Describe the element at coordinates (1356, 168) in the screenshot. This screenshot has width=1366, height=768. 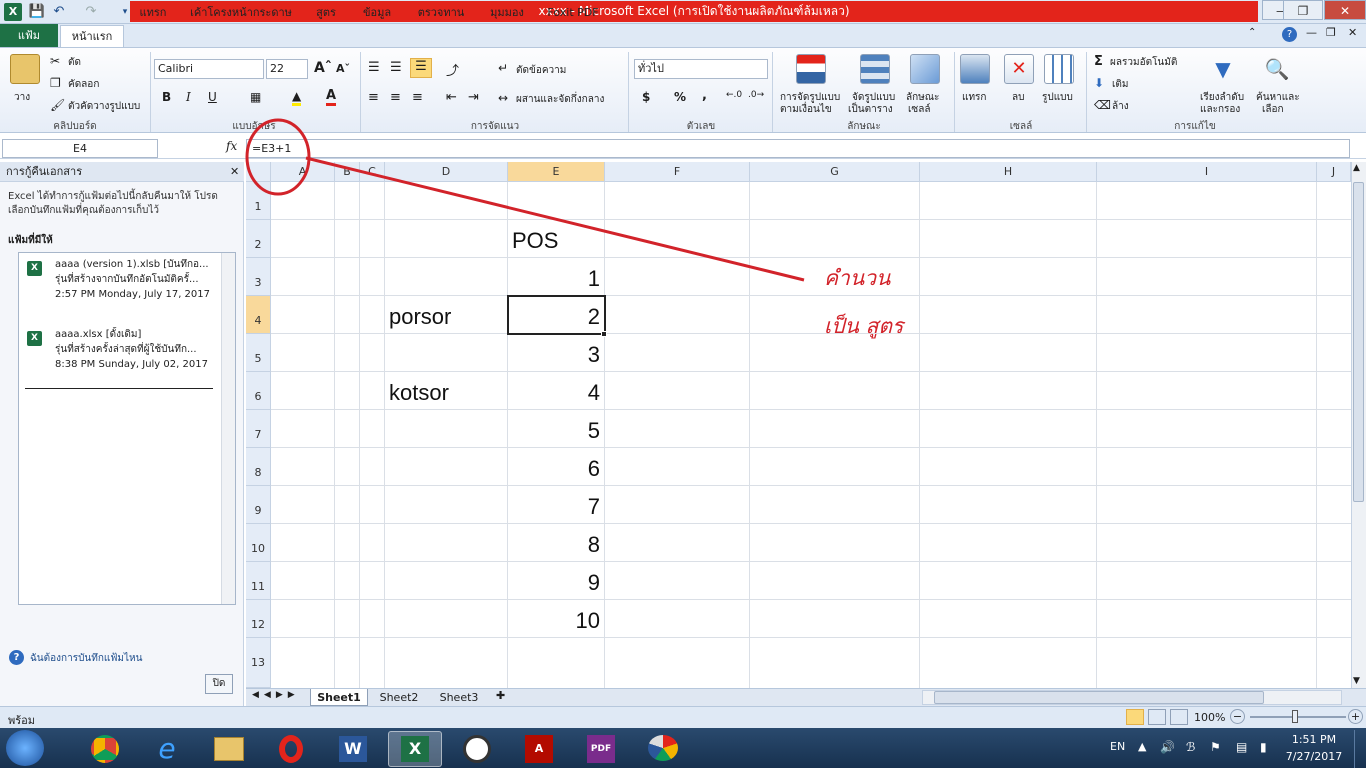
I see `scroll-up-arrow-icon: ▲` at that location.